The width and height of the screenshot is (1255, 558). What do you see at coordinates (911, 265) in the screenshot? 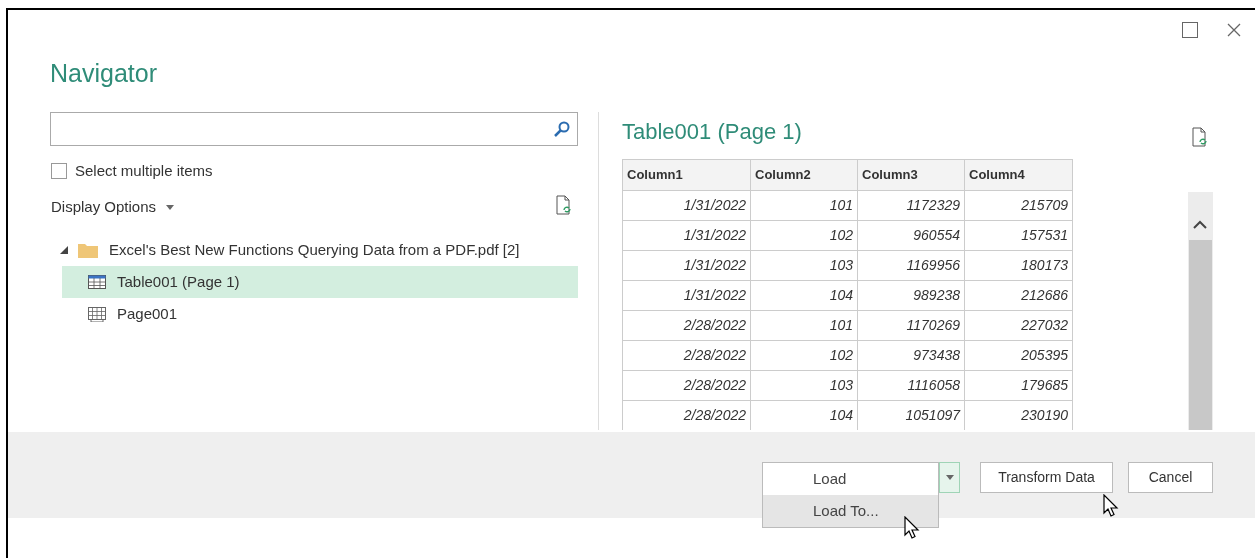
I see `table-cell: 1169956` at bounding box center [911, 265].